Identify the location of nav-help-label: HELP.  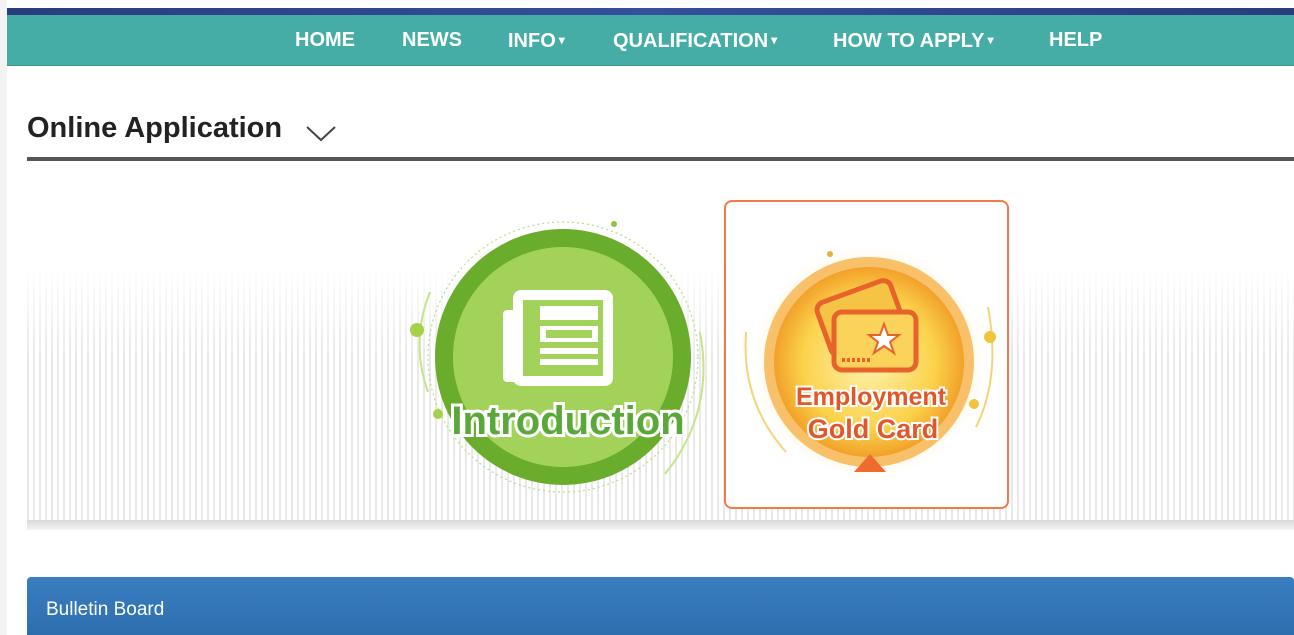
(1076, 40).